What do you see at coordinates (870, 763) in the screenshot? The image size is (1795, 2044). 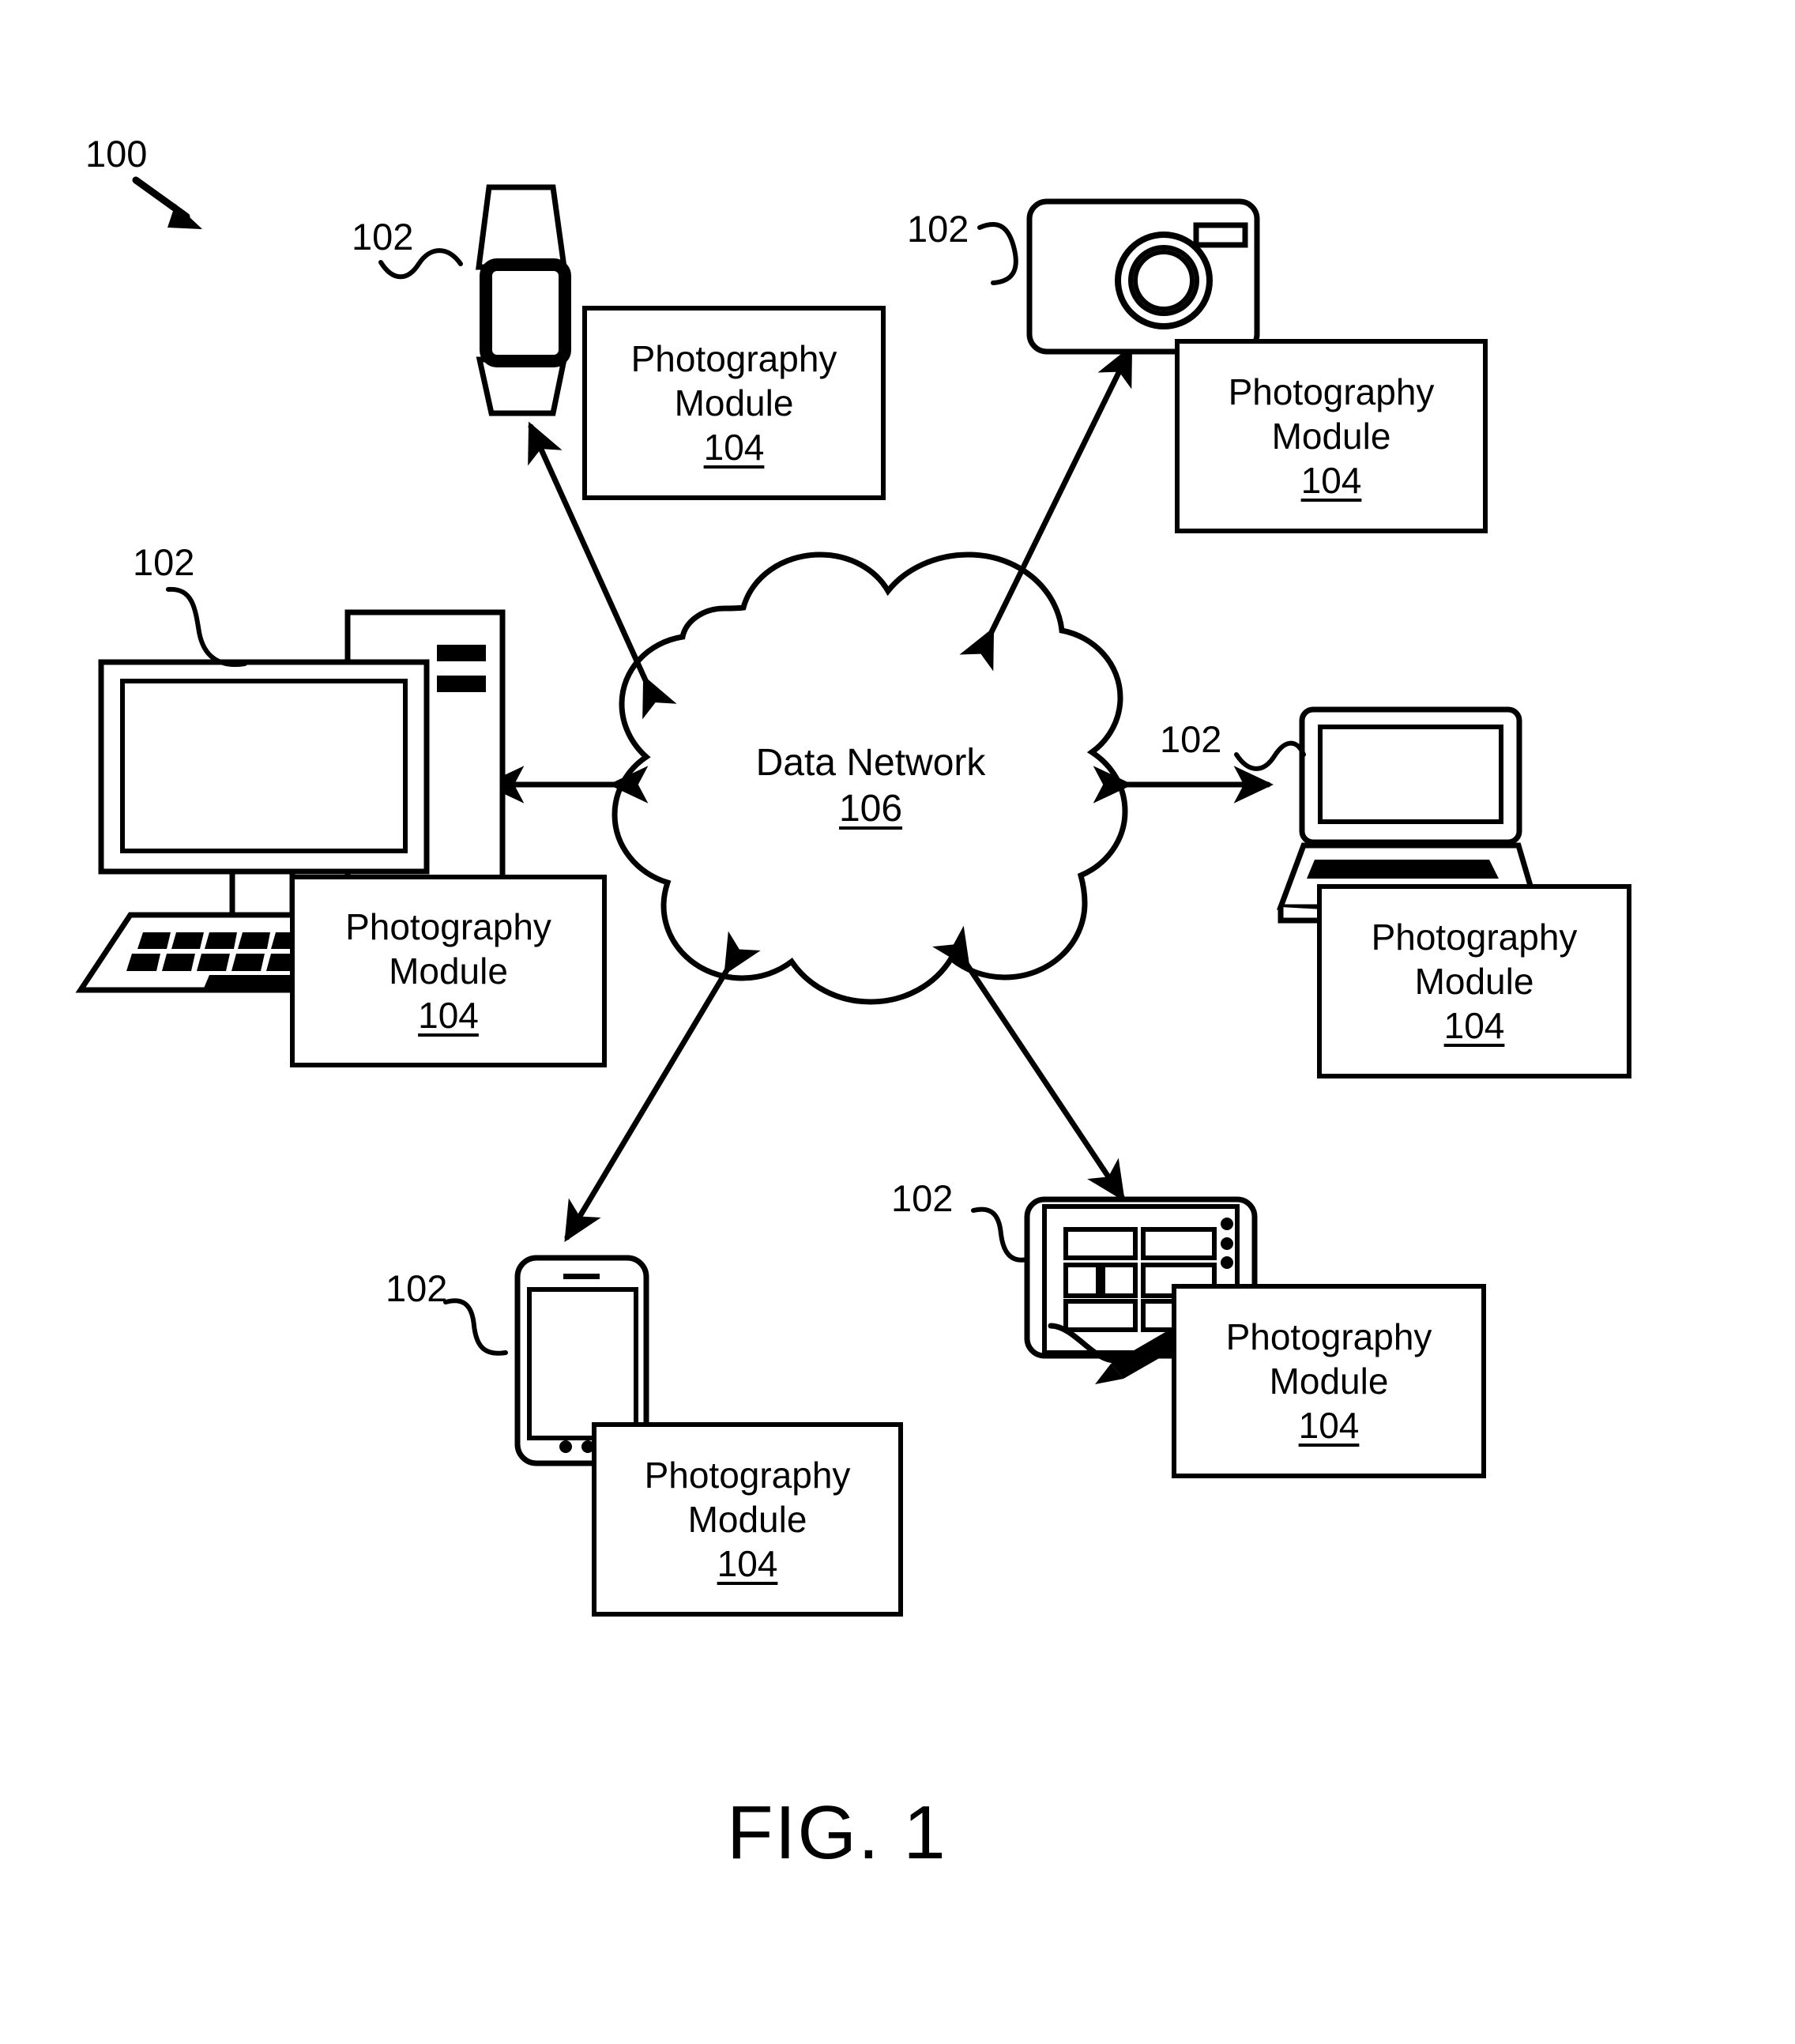 I see `network-label: Data Network` at bounding box center [870, 763].